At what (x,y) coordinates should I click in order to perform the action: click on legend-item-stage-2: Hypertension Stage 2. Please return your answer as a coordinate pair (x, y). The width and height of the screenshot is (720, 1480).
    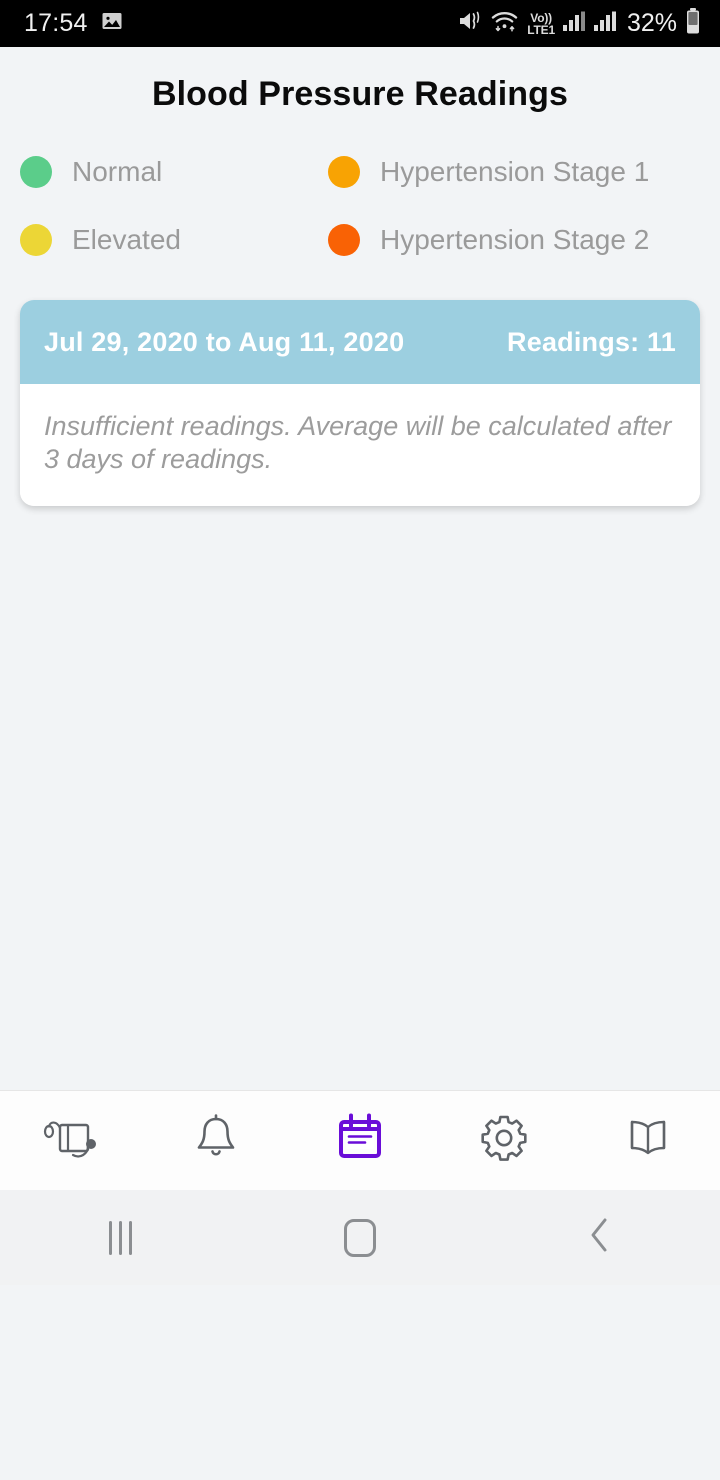
    Looking at the image, I should click on (514, 240).